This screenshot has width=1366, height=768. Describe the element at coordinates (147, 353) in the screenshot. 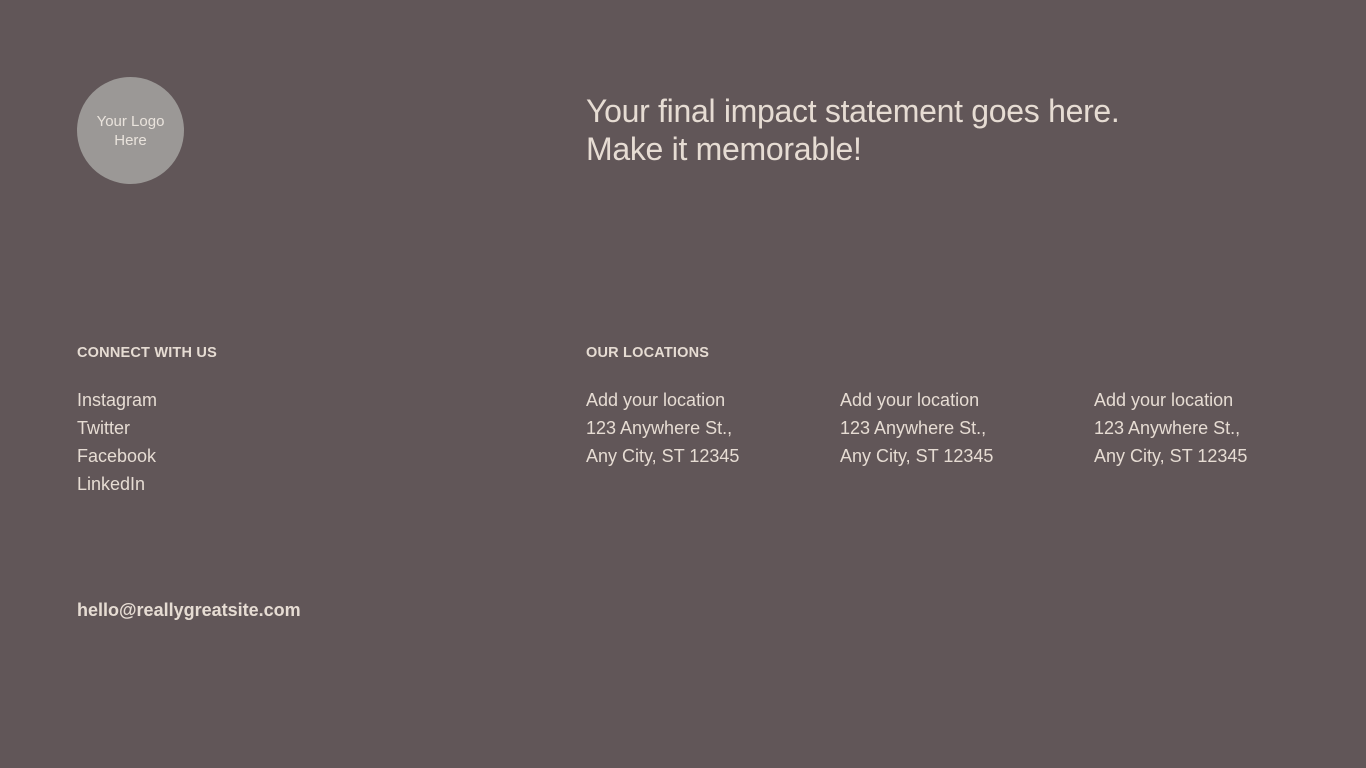

I see `connect-section-title: CONNECT WITH US` at that location.